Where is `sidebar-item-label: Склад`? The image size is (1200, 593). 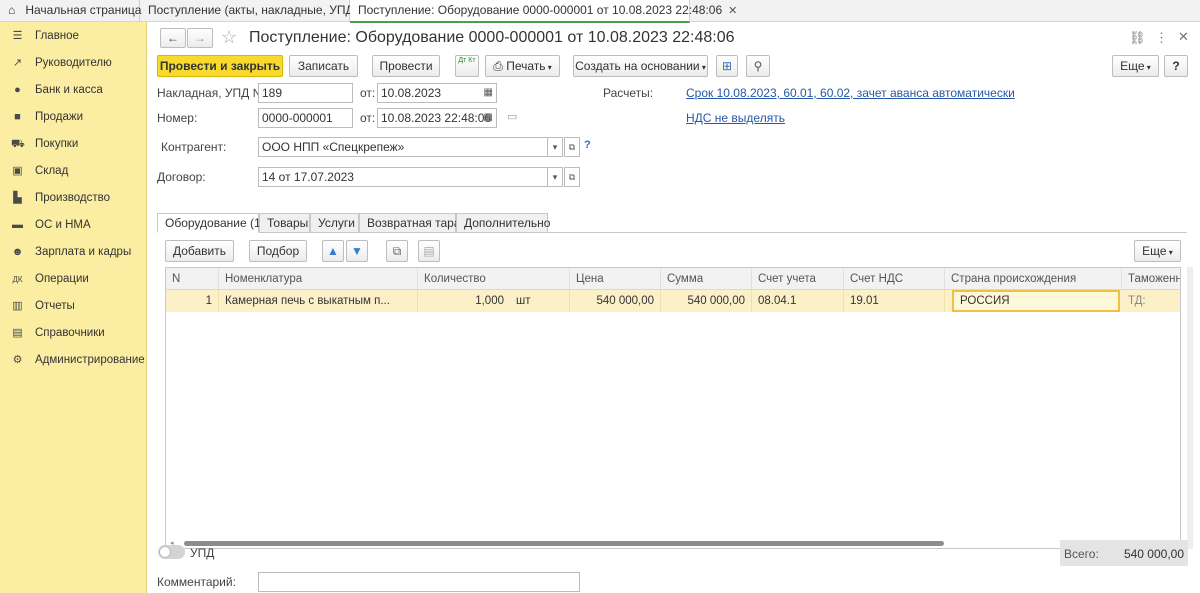
sidebar-item-label: Склад is located at coordinates (52, 171).